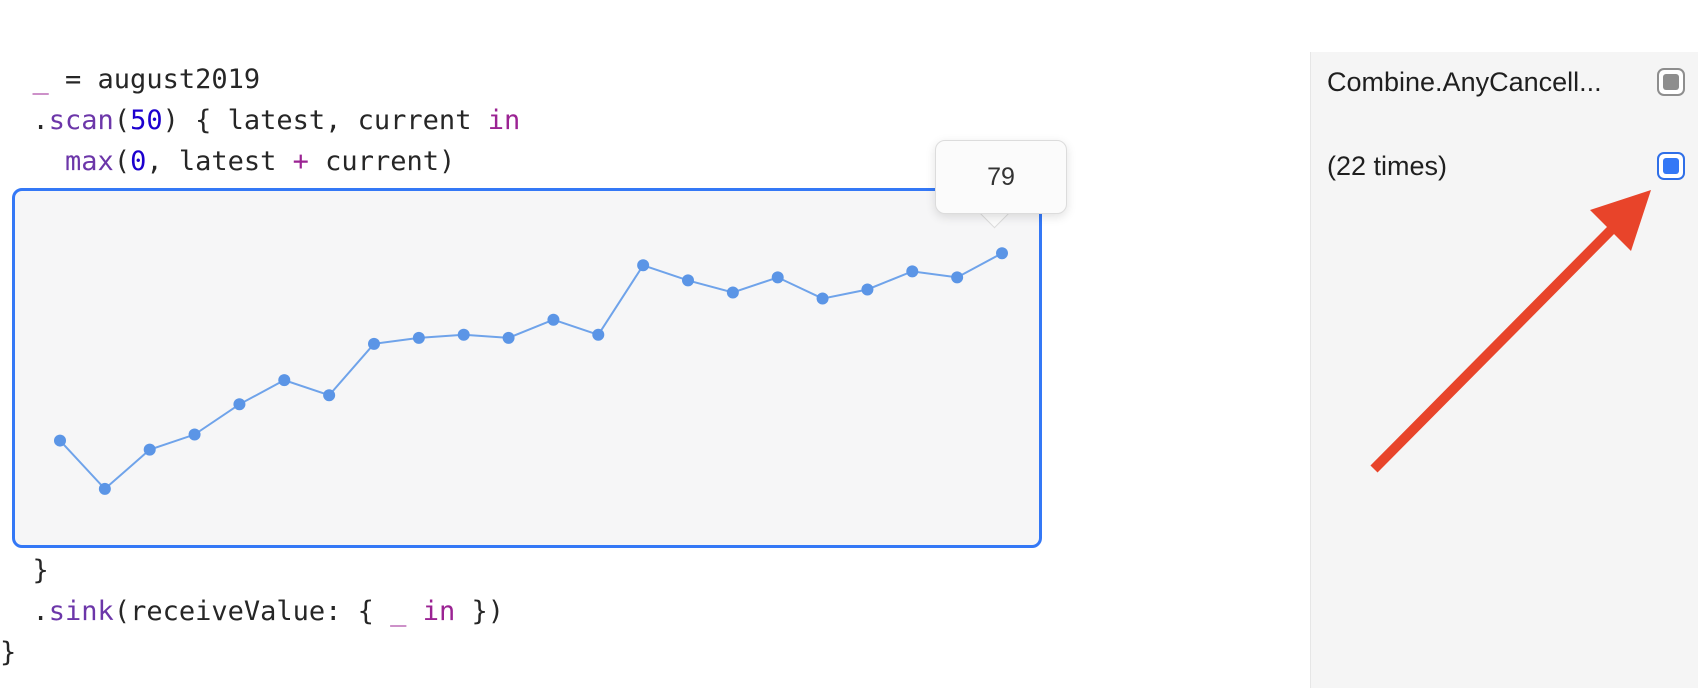 This screenshot has width=1698, height=688. What do you see at coordinates (146, 120) in the screenshot?
I see `scan-seed-number: 50` at bounding box center [146, 120].